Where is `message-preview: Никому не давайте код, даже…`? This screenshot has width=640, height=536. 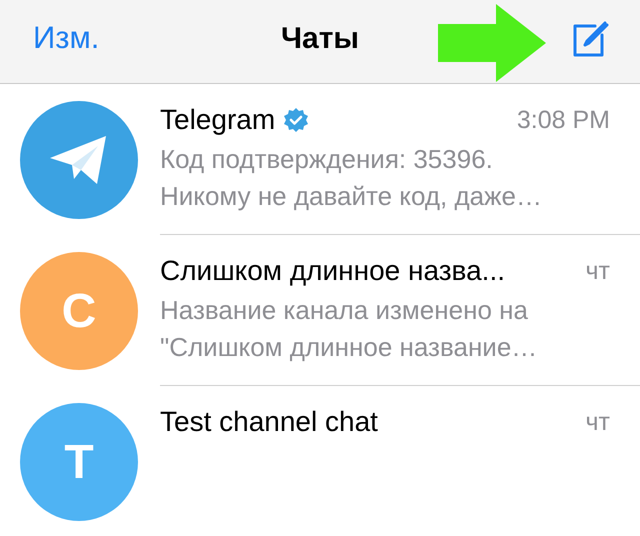
message-preview: Никому не давайте код, даже… is located at coordinates (351, 196).